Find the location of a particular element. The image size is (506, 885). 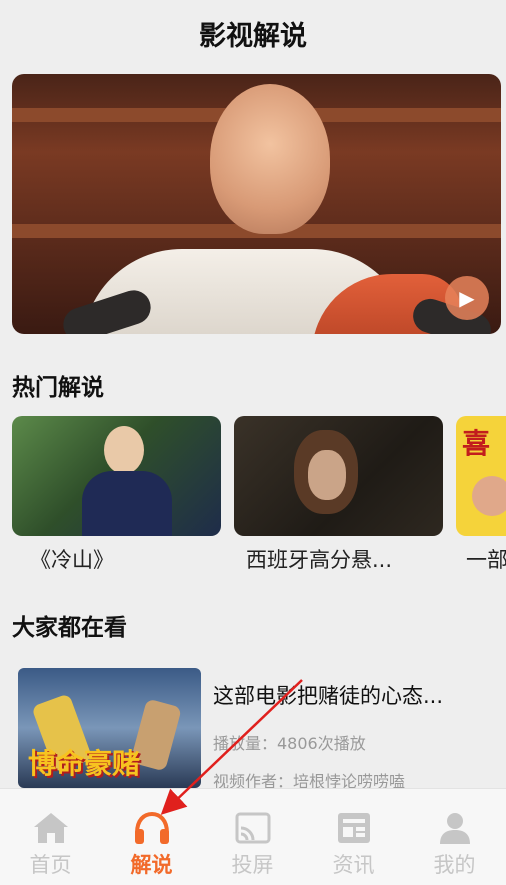

home-icon is located at coordinates (51, 828).